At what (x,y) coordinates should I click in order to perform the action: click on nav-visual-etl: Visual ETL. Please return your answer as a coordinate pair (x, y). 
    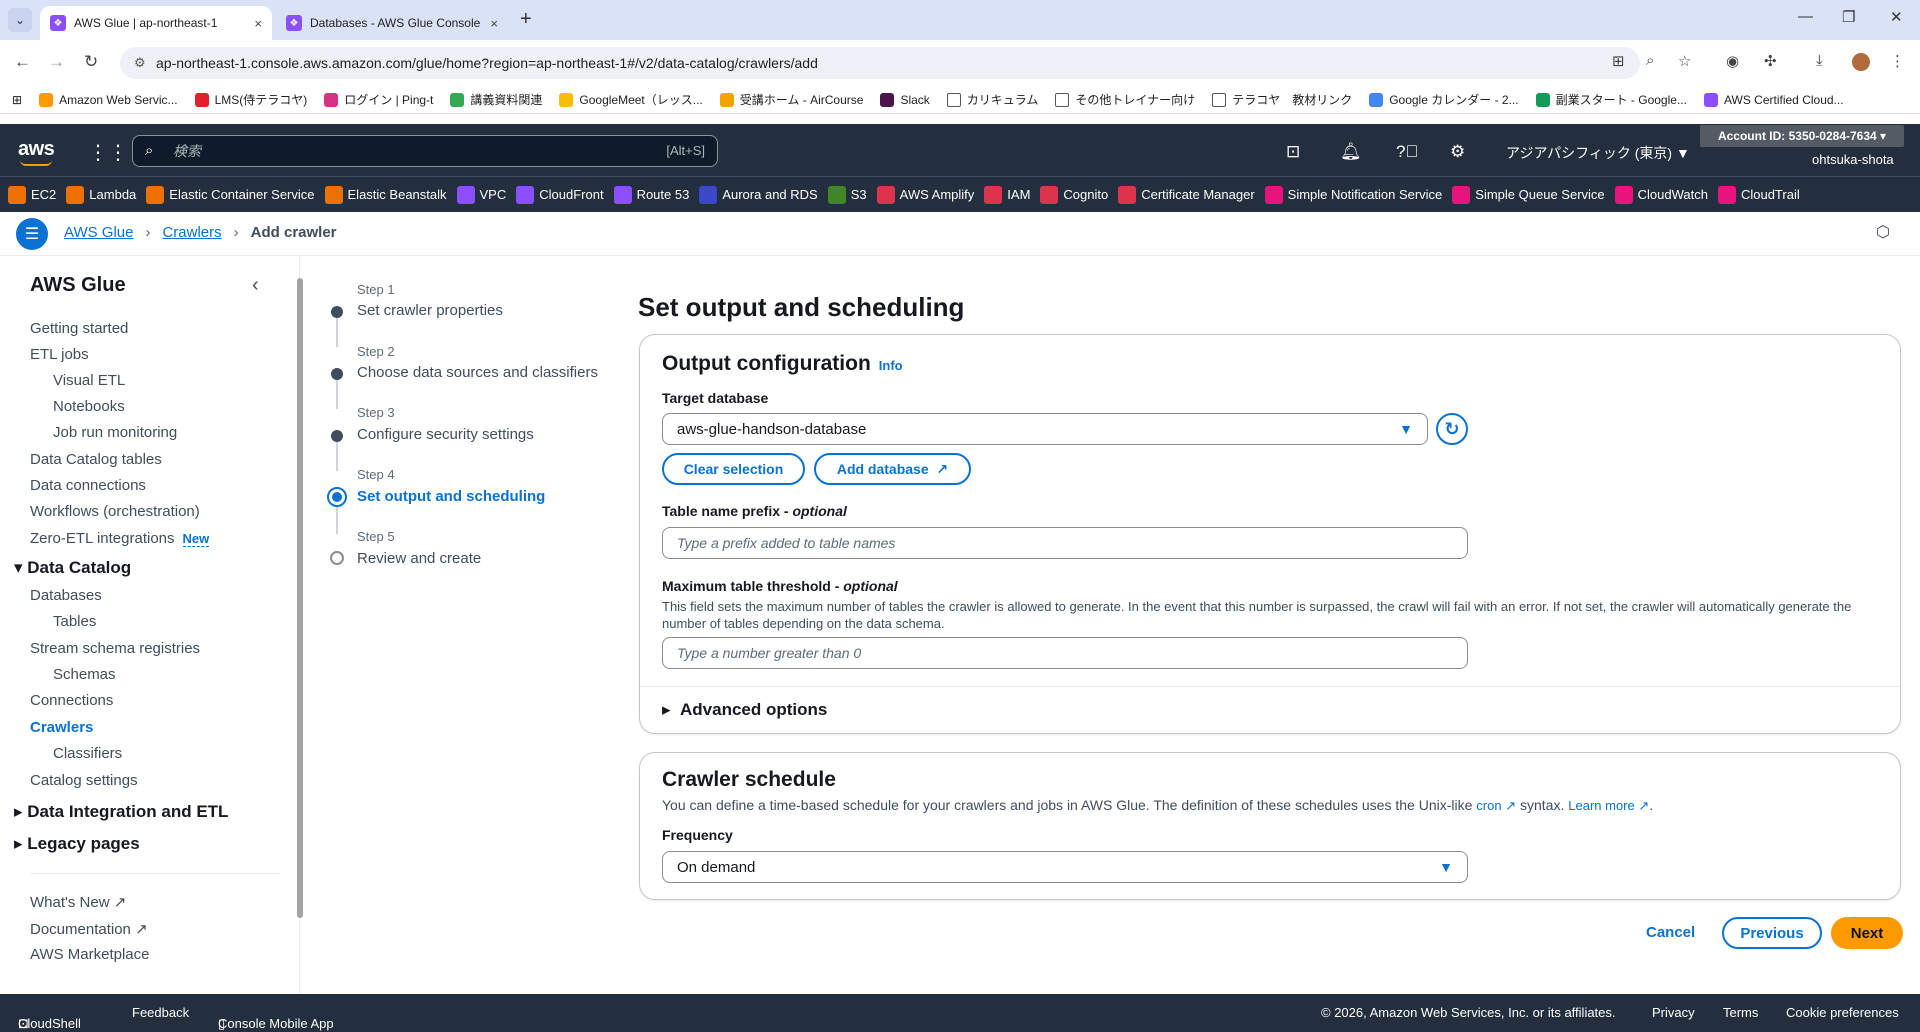
    Looking at the image, I should click on (89, 380).